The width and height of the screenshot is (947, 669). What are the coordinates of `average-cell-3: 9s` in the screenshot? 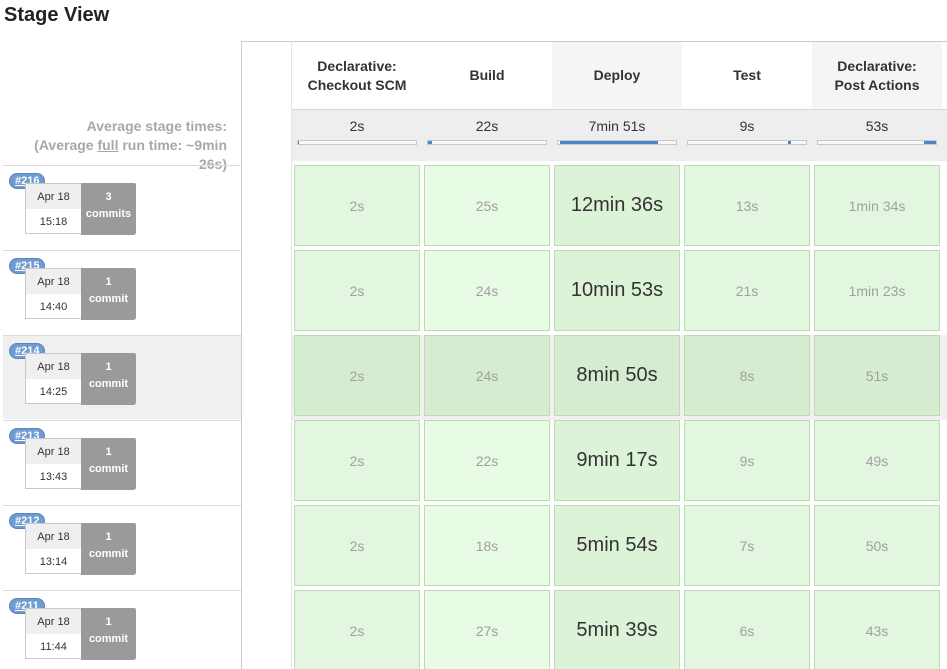 It's located at (747, 135).